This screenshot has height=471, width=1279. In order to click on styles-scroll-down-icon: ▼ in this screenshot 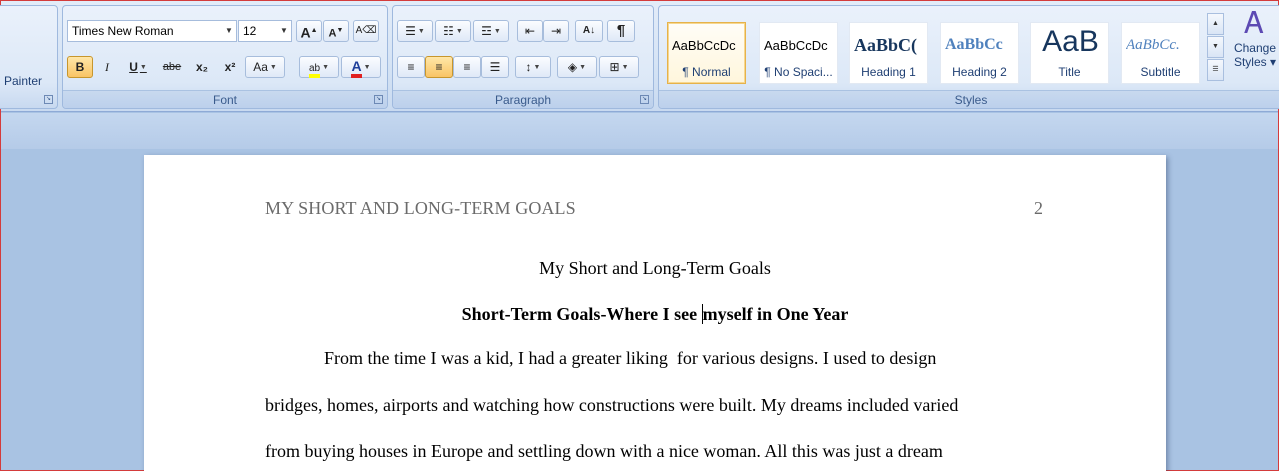, I will do `click(1215, 47)`.